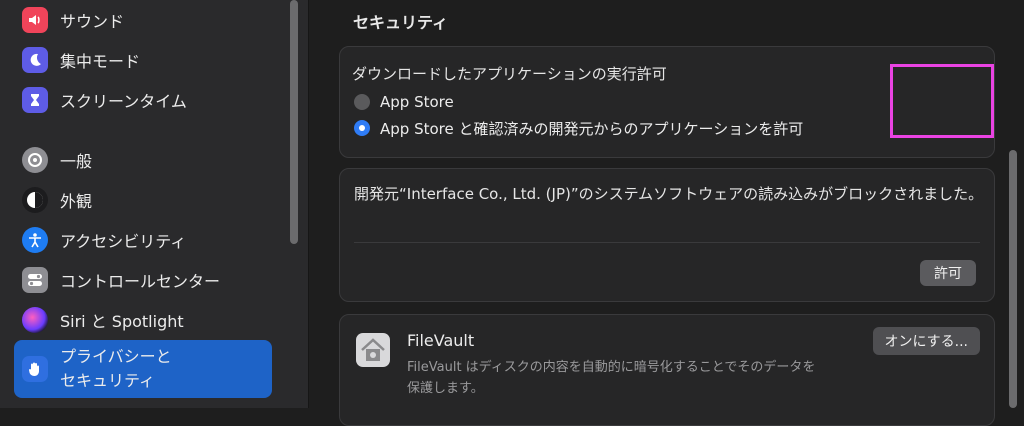  I want to click on sidebar-item-control-center: コントロールセンター, so click(143, 280).